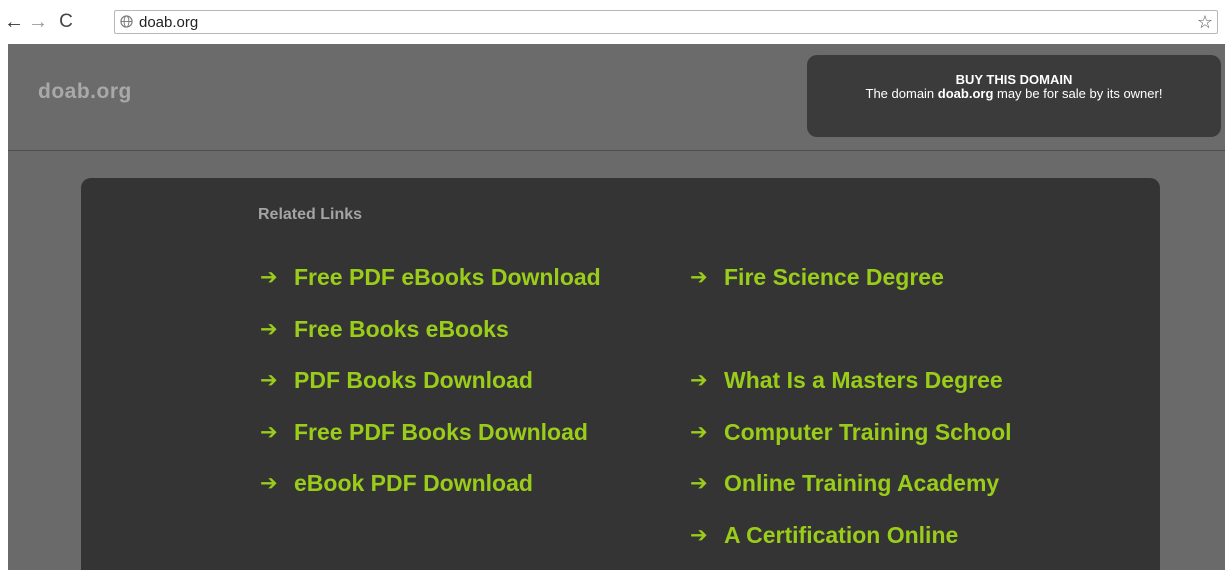  Describe the element at coordinates (66, 22) in the screenshot. I see `reload-icon: C` at that location.